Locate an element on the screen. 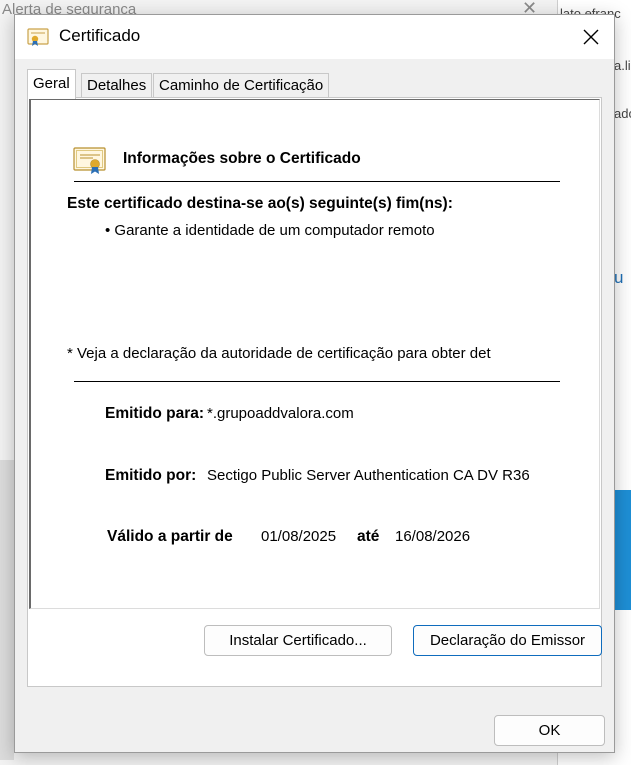  details-divider is located at coordinates (317, 381).